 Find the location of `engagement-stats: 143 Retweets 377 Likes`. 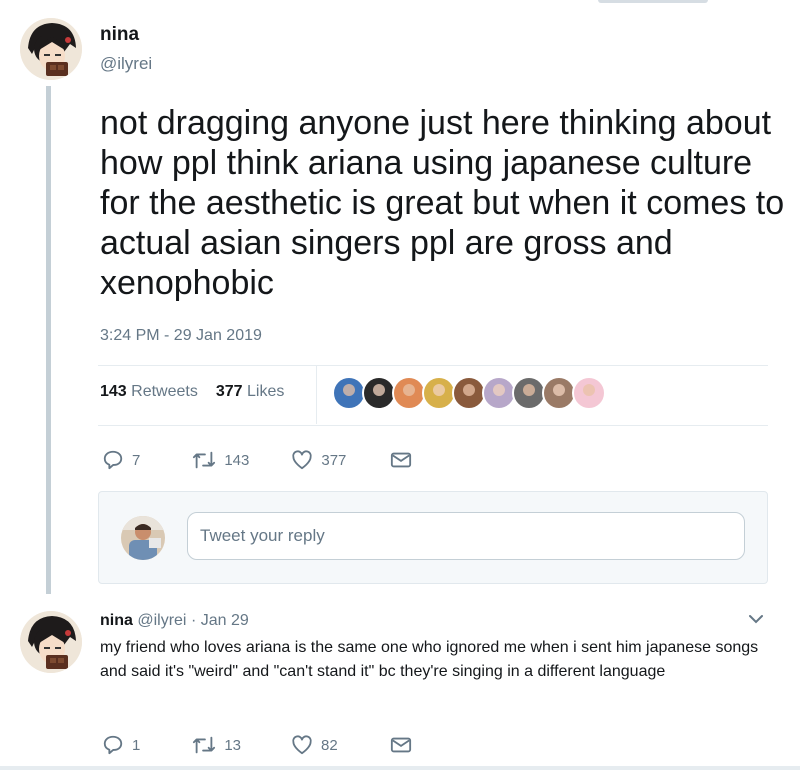

engagement-stats: 143 Retweets 377 Likes is located at coordinates (192, 392).